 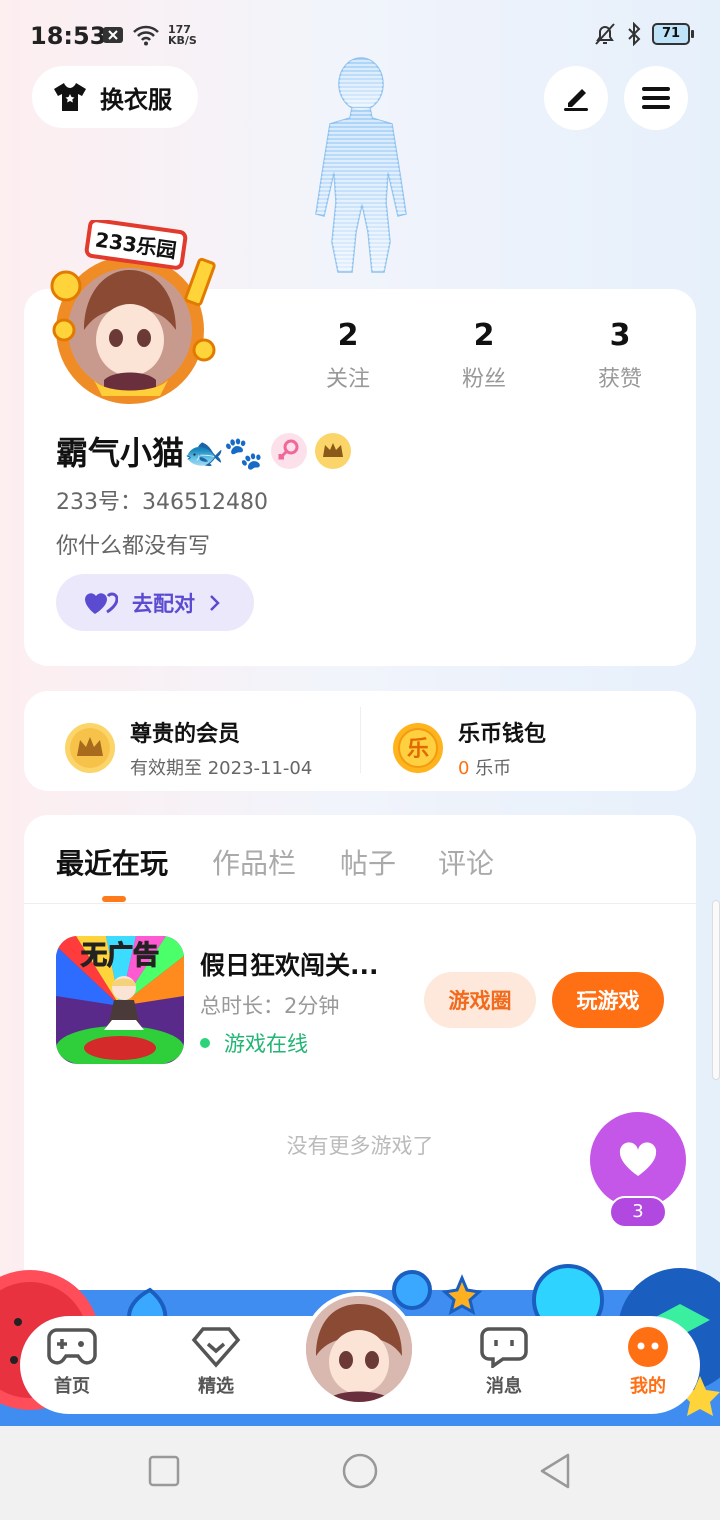 I want to click on nav-avatar-image, so click(x=359, y=1349).